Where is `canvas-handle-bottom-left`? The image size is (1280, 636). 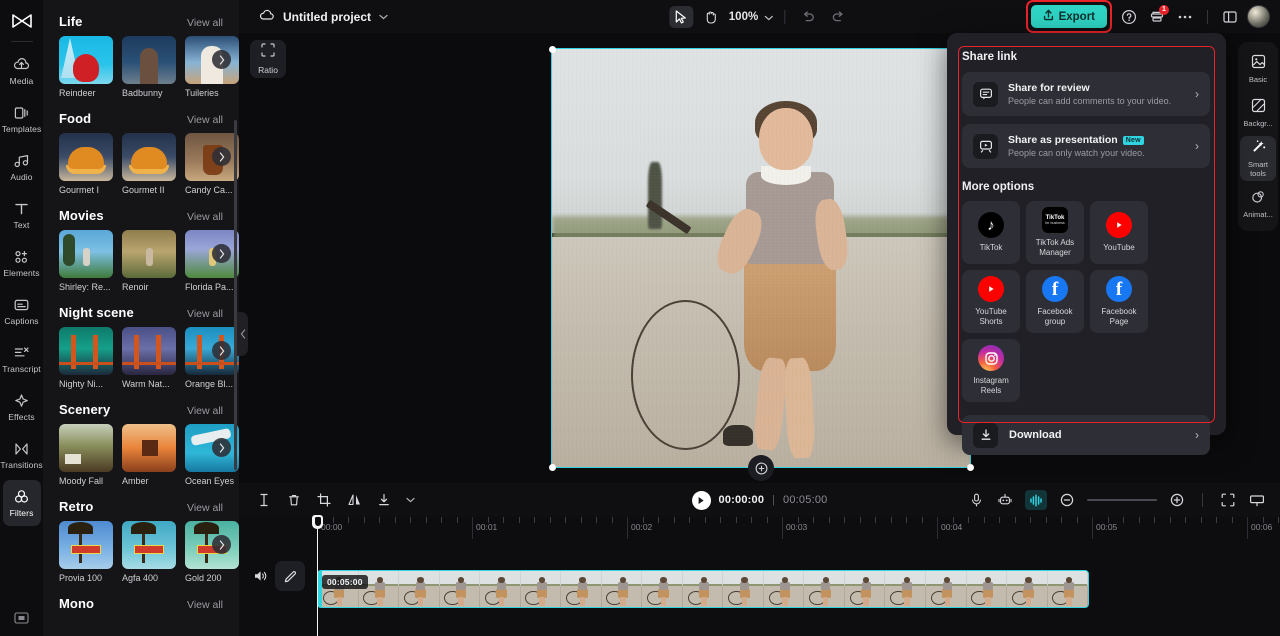
canvas-handle-bottom-left is located at coordinates (552, 467).